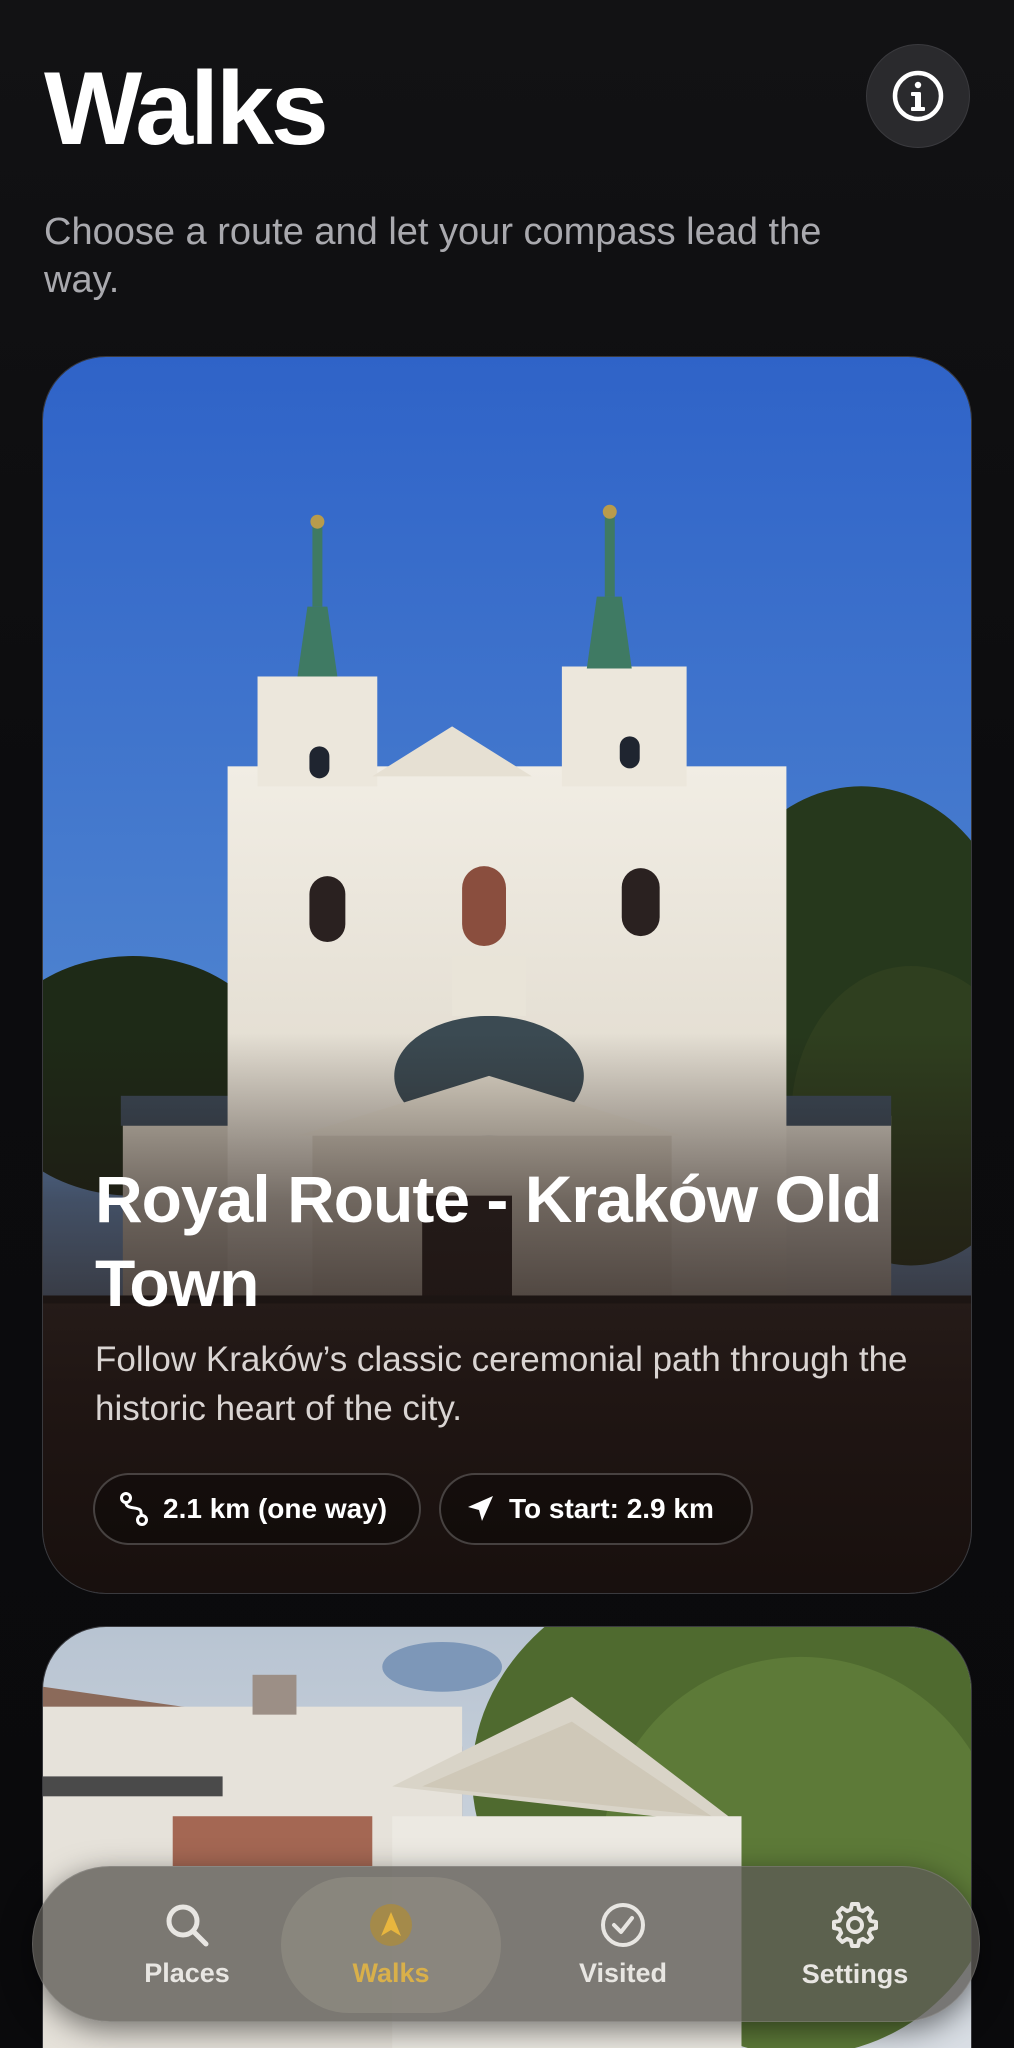 The width and height of the screenshot is (1014, 2048). What do you see at coordinates (623, 1924) in the screenshot?
I see `check-circle-icon` at bounding box center [623, 1924].